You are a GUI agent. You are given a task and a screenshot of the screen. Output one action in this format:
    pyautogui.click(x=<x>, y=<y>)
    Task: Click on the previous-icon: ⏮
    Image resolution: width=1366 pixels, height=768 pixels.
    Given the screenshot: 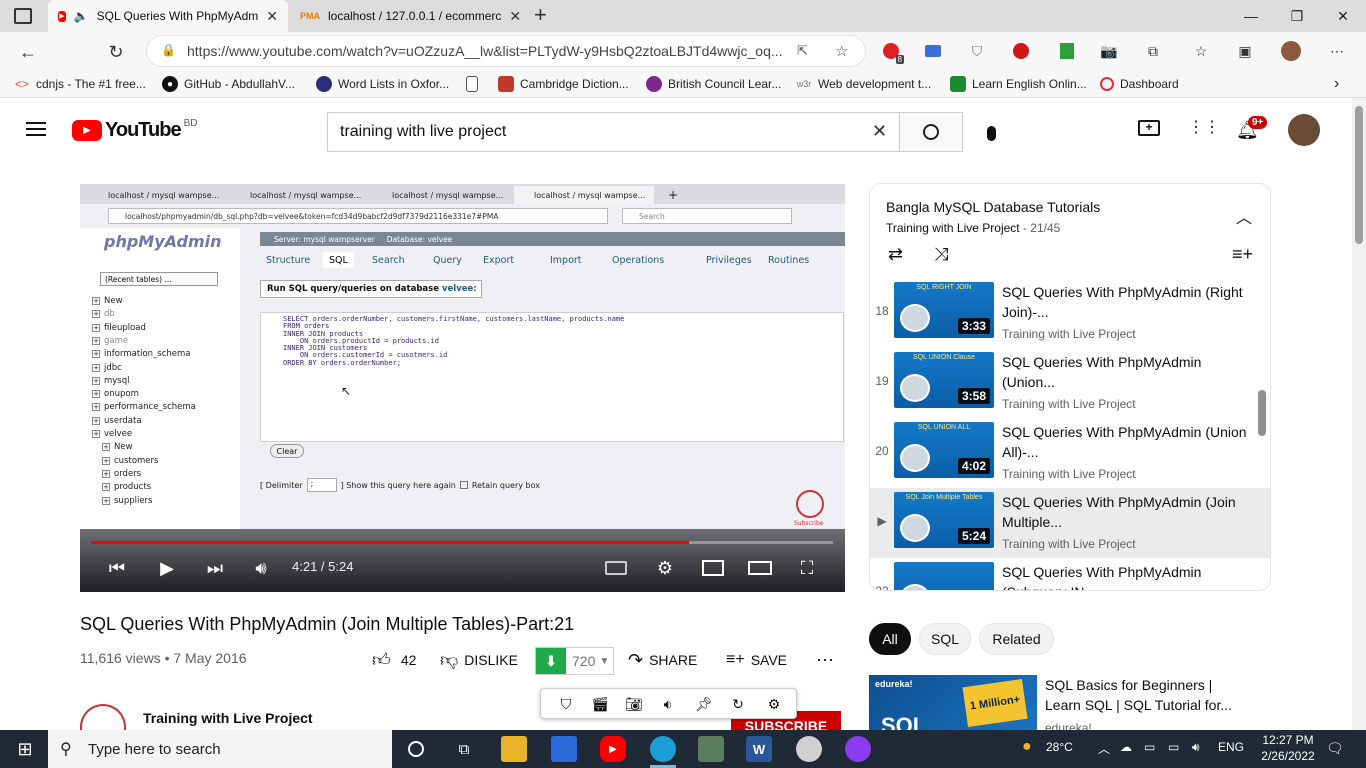 What is the action you would take?
    pyautogui.click(x=117, y=568)
    